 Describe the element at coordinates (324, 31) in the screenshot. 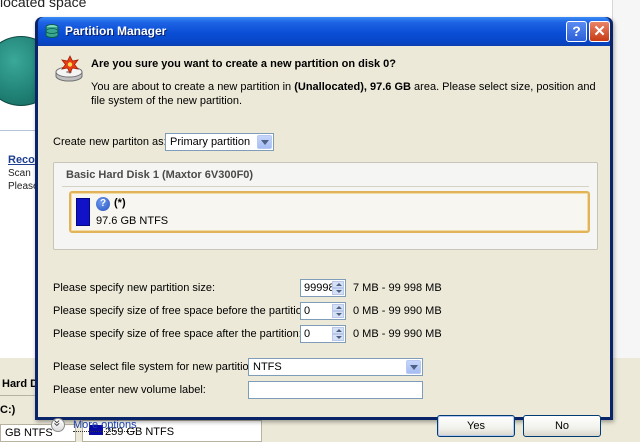

I see `title-bar: Partition Manager ? ✕` at that location.